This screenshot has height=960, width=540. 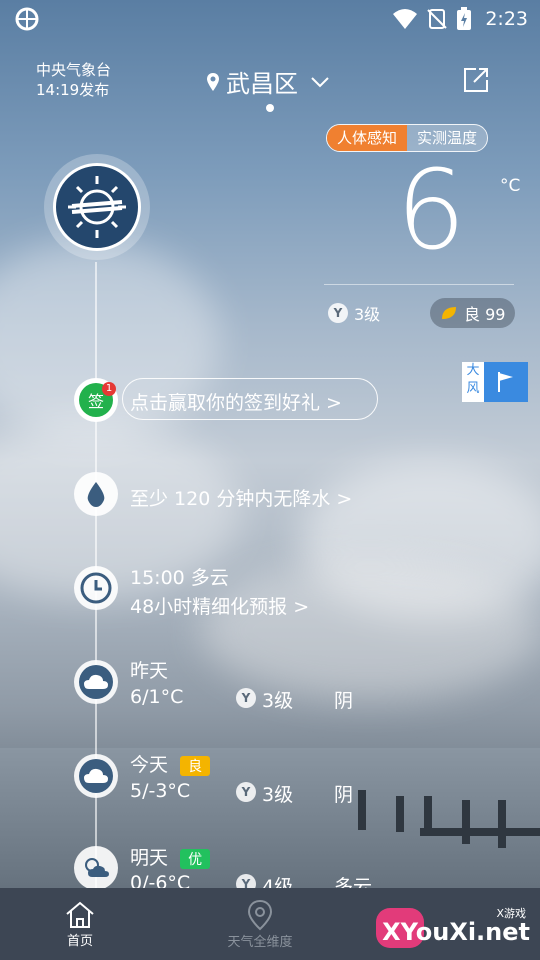 What do you see at coordinates (219, 605) in the screenshot?
I see `hourly-forecast-link: 48小时精细化预报 >` at bounding box center [219, 605].